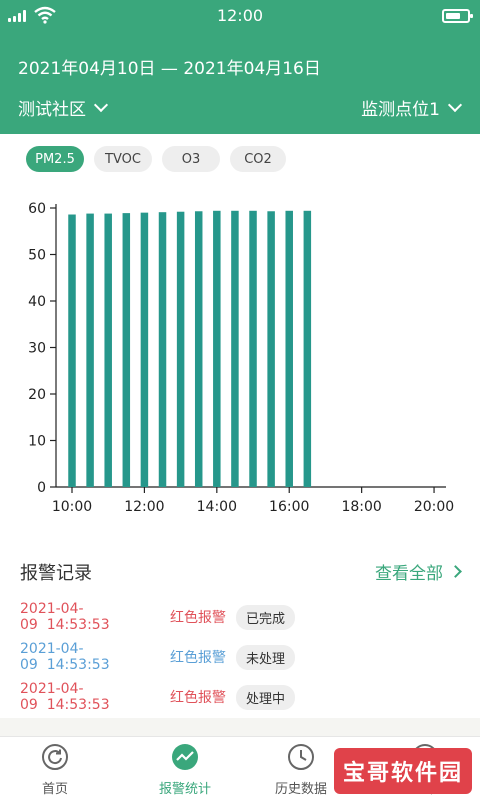  I want to click on y-tick-label: 30, so click(37, 349).